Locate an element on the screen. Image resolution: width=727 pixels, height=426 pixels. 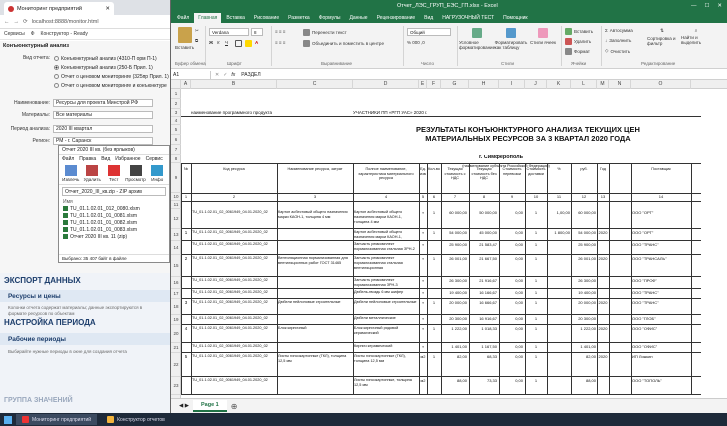
column-header: N is located at coordinates (620, 84).